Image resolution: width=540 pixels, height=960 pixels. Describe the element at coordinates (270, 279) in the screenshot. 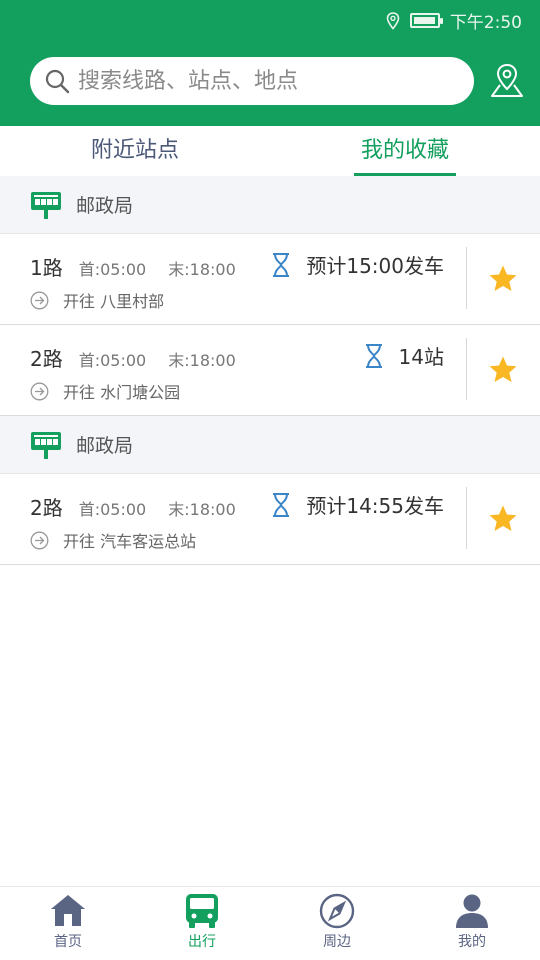

I see `route-row: 1路 首:05:00 末:18:00 开往 八里村部 预计15:00发车` at that location.